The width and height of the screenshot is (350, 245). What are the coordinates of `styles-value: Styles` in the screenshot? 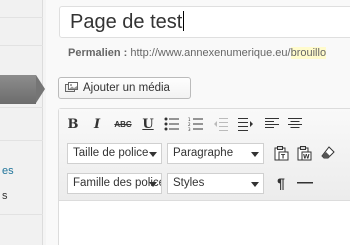 It's located at (189, 183).